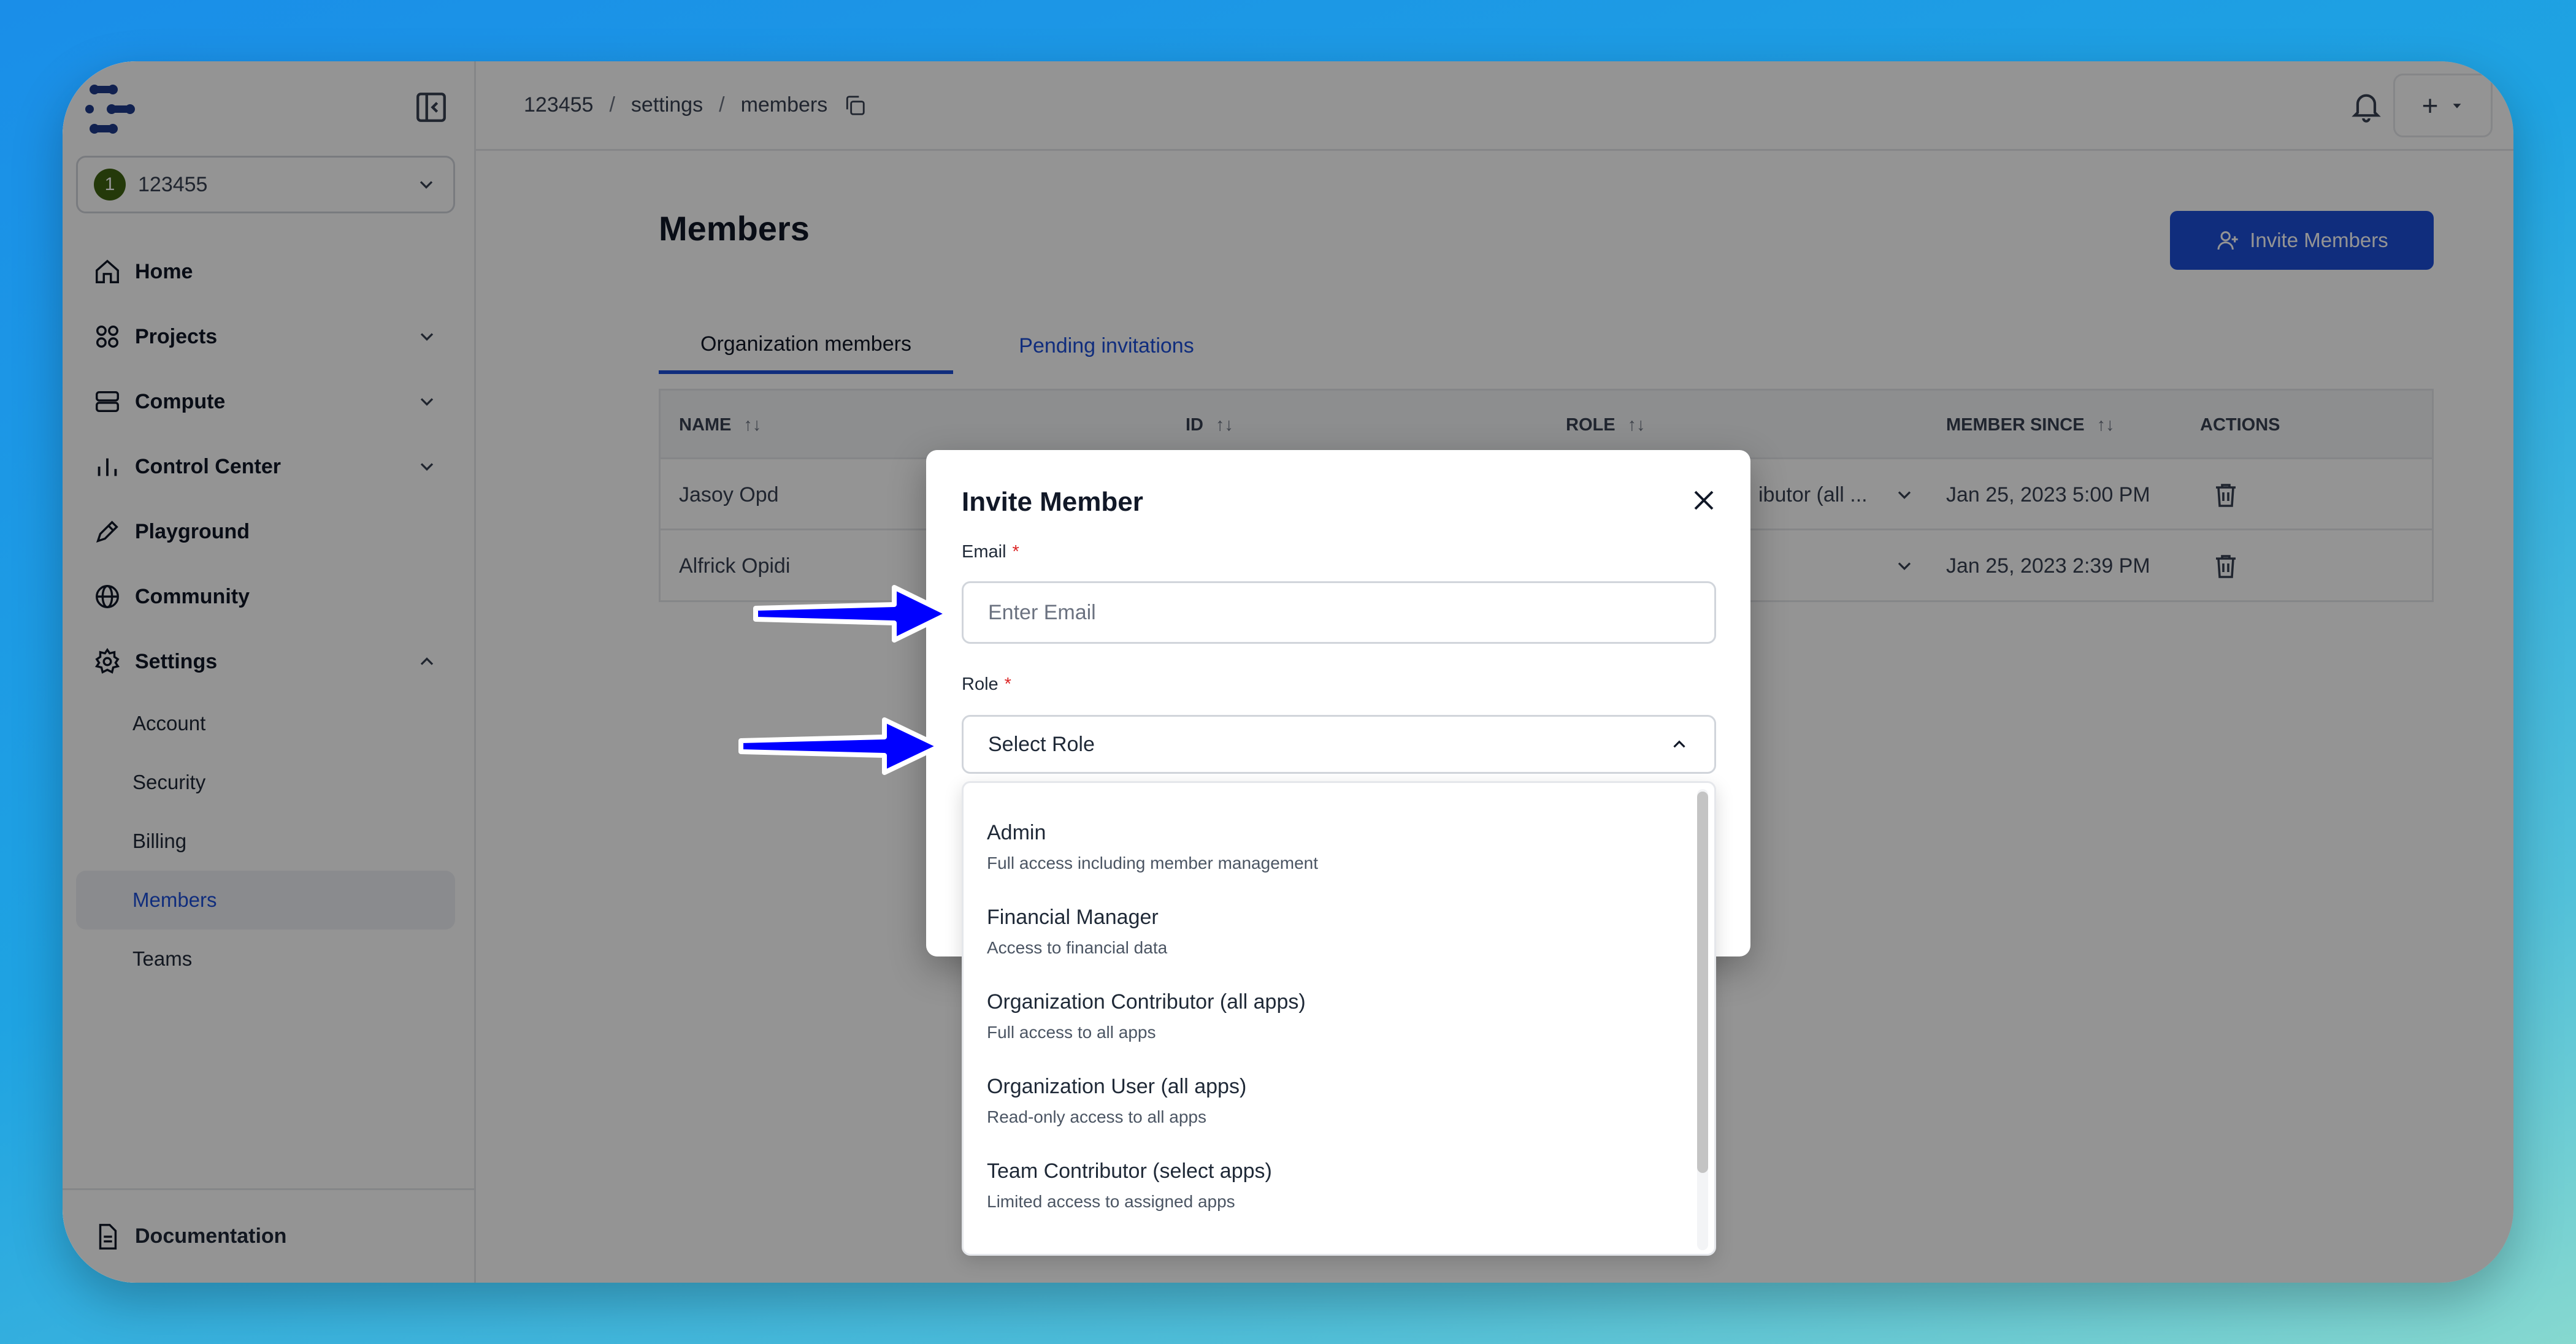 Image resolution: width=2576 pixels, height=1344 pixels. What do you see at coordinates (986, 684) in the screenshot?
I see `role-label: Role *` at bounding box center [986, 684].